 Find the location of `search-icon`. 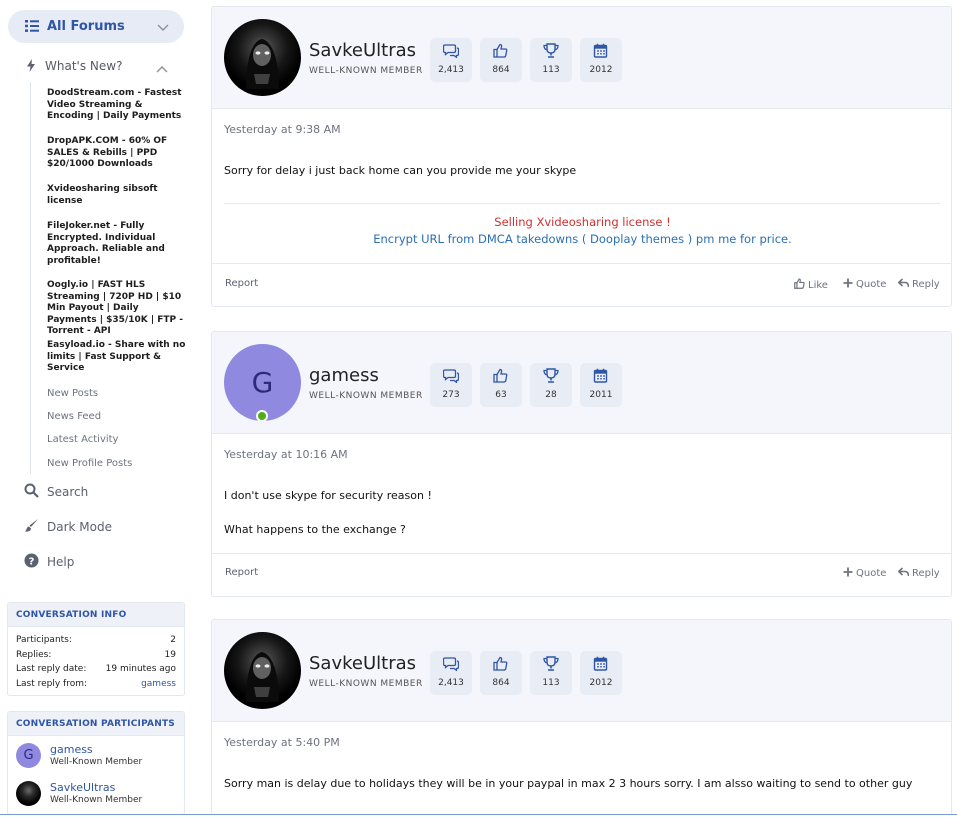

search-icon is located at coordinates (31, 492).